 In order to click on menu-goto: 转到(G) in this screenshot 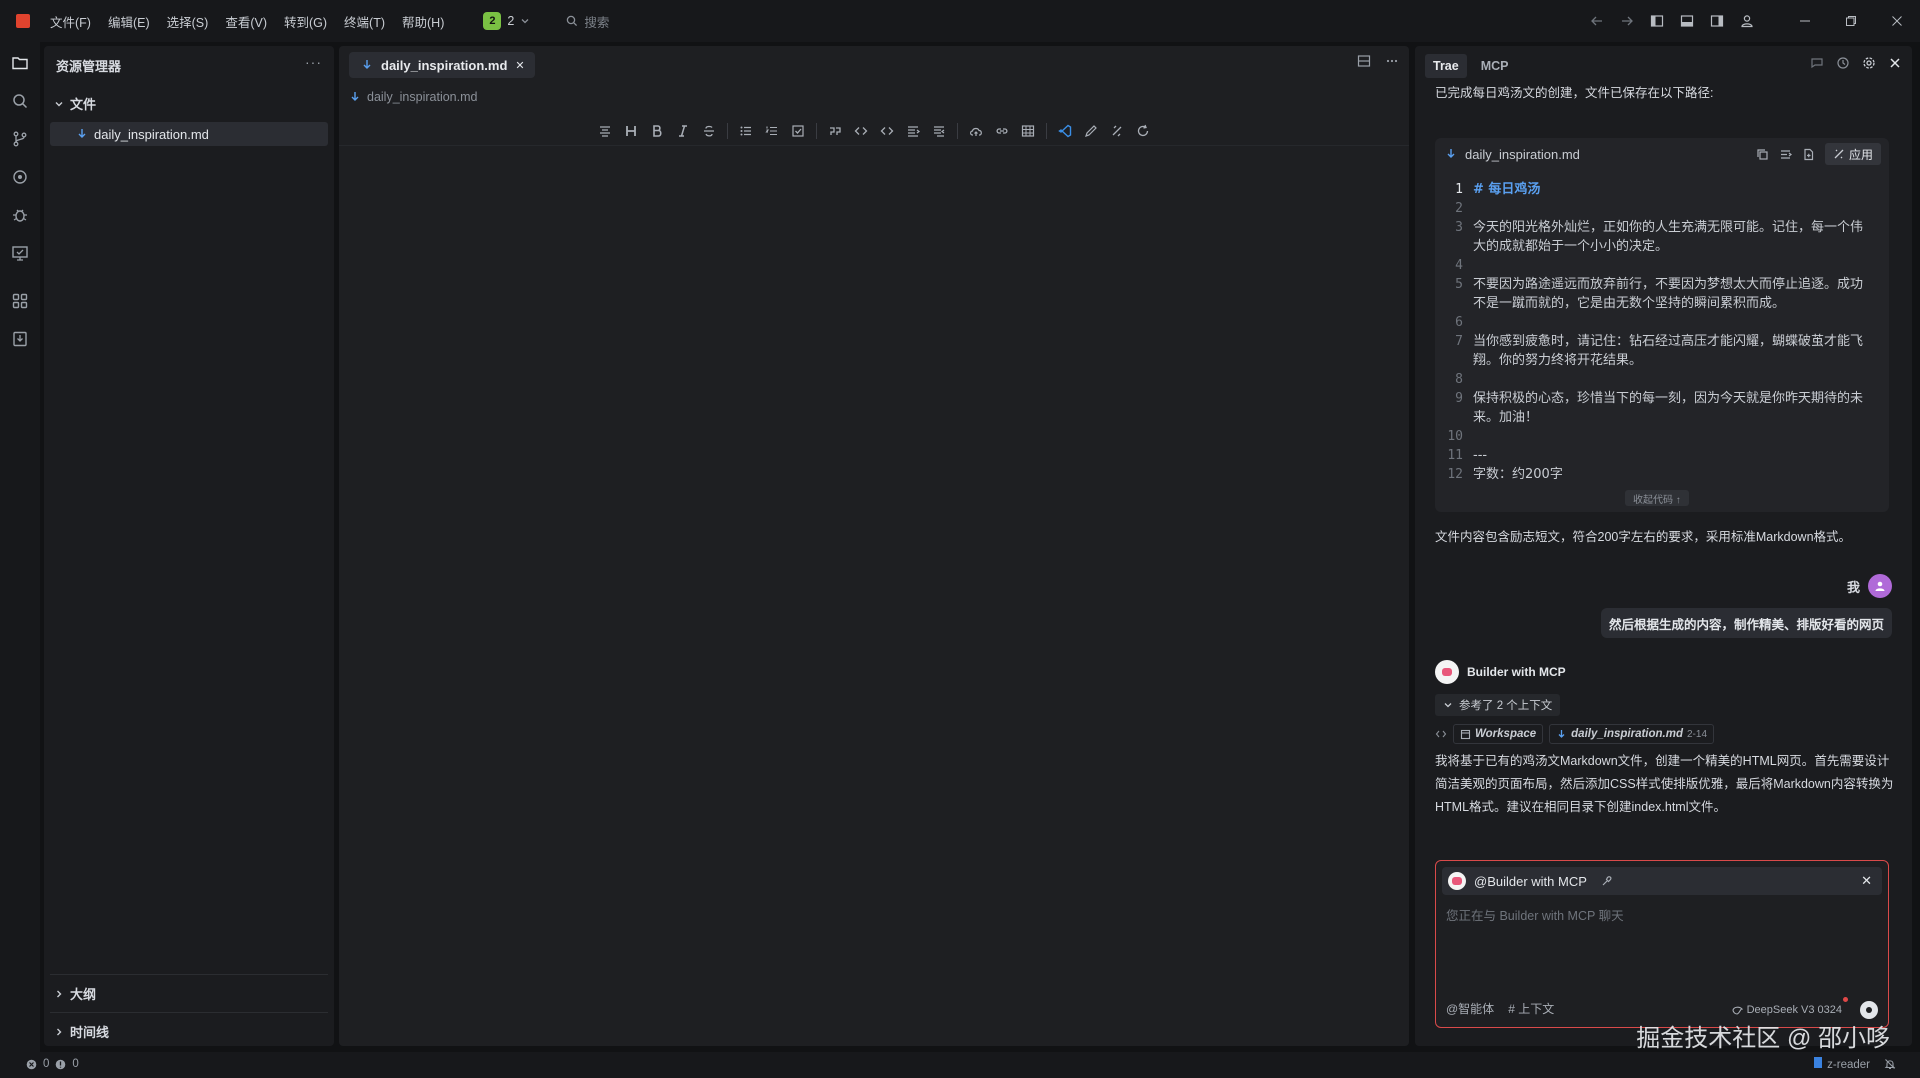, I will do `click(305, 21)`.